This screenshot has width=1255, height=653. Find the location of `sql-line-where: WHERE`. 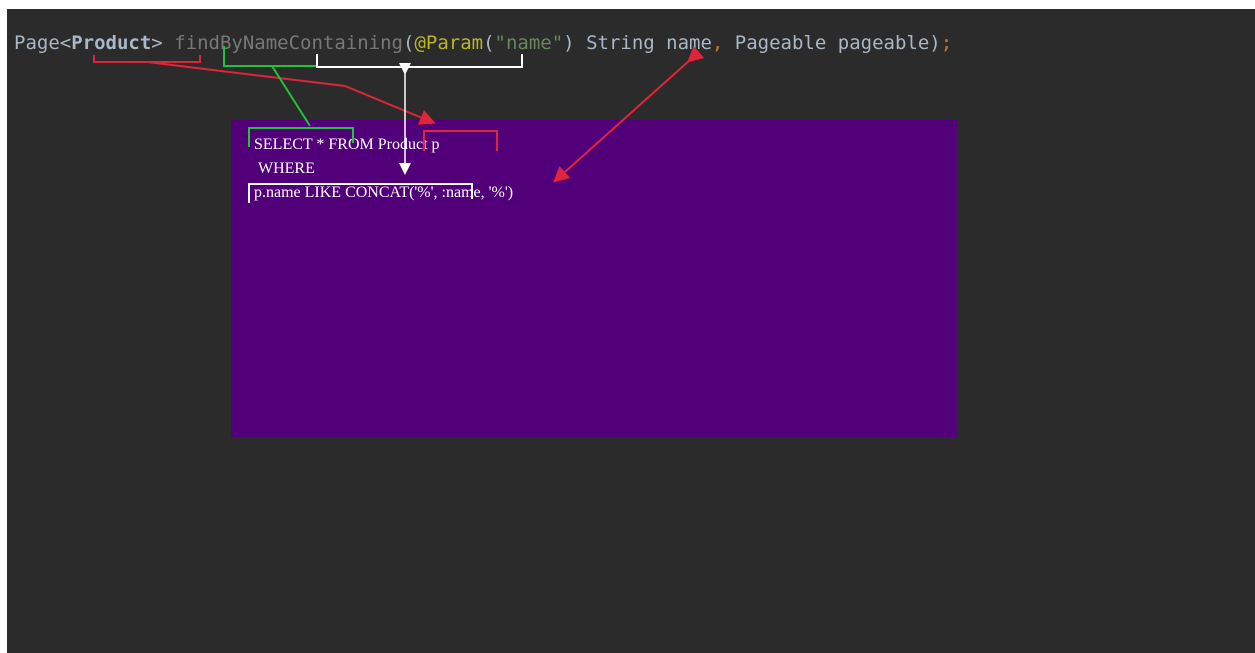

sql-line-where: WHERE is located at coordinates (286, 168).